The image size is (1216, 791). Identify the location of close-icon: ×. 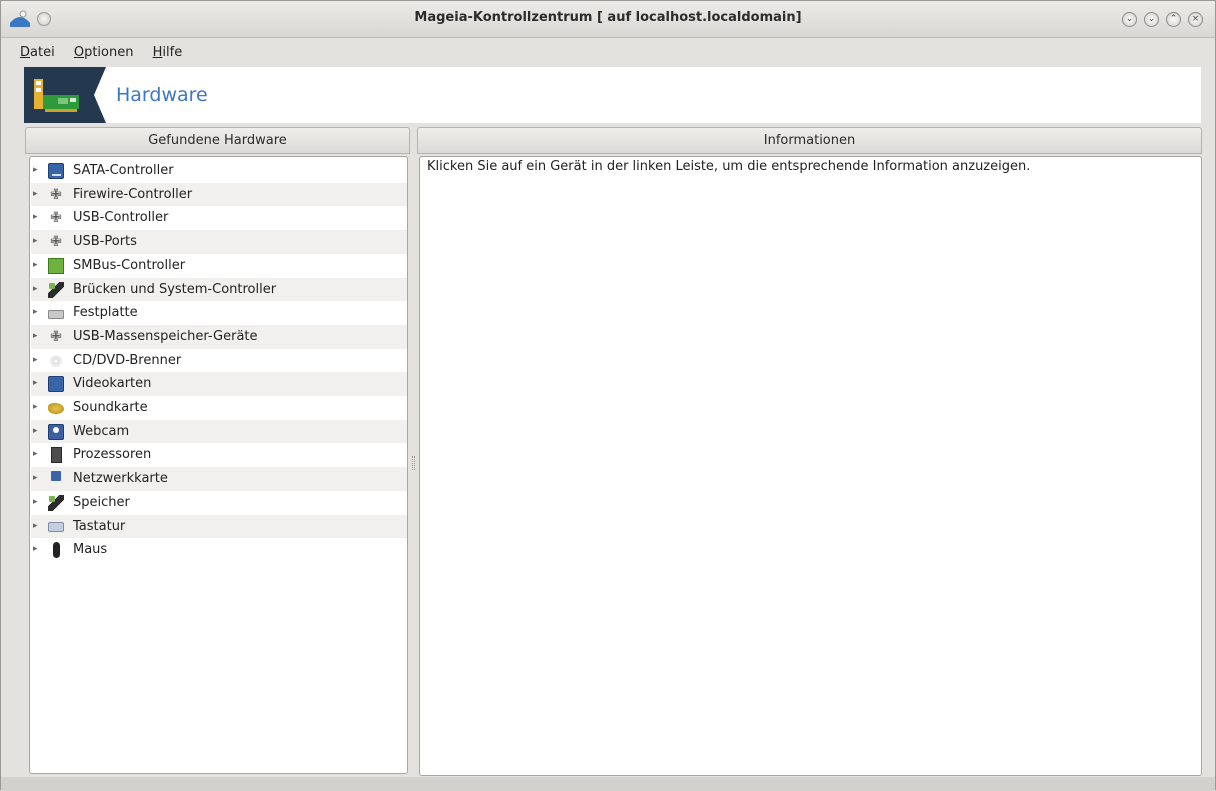
(1195, 19).